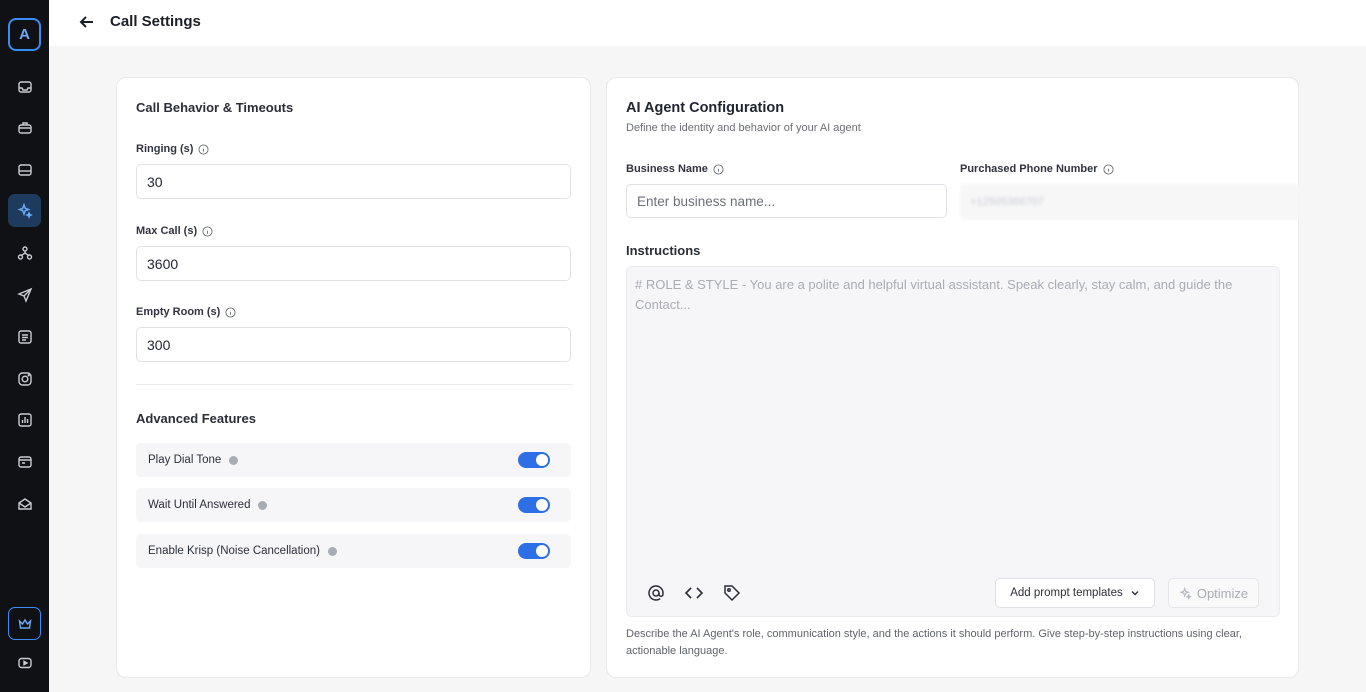  Describe the element at coordinates (24, 503) in the screenshot. I see `mail-open-icon` at that location.